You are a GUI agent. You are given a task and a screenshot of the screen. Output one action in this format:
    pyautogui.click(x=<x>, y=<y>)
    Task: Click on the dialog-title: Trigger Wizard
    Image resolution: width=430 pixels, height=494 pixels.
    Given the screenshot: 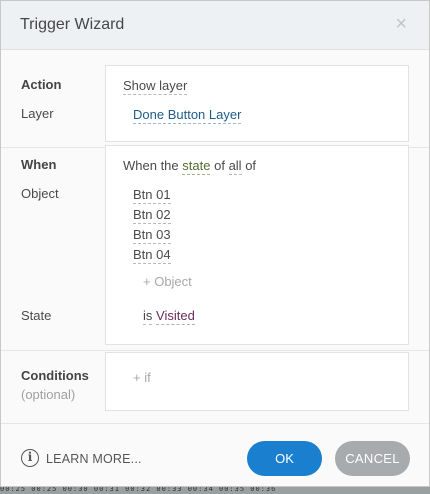 What is the action you would take?
    pyautogui.click(x=72, y=24)
    